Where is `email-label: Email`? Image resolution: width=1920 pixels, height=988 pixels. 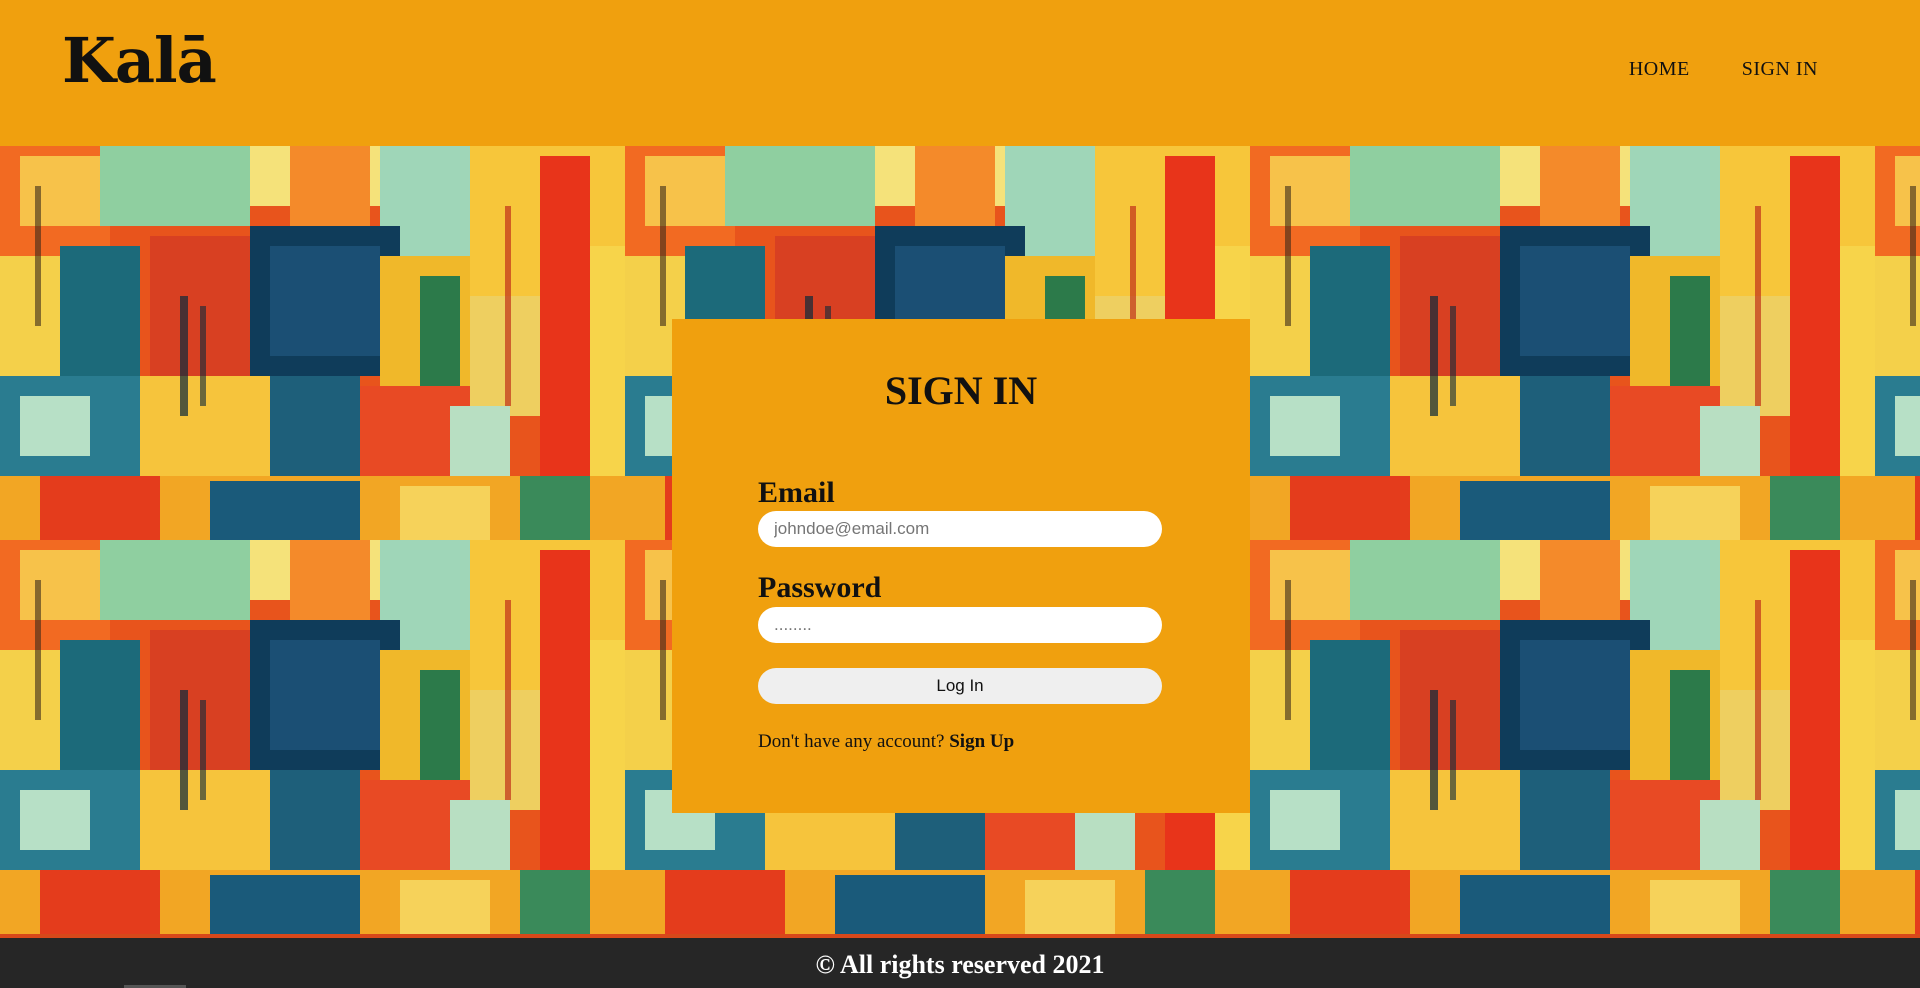
email-label: Email is located at coordinates (796, 492).